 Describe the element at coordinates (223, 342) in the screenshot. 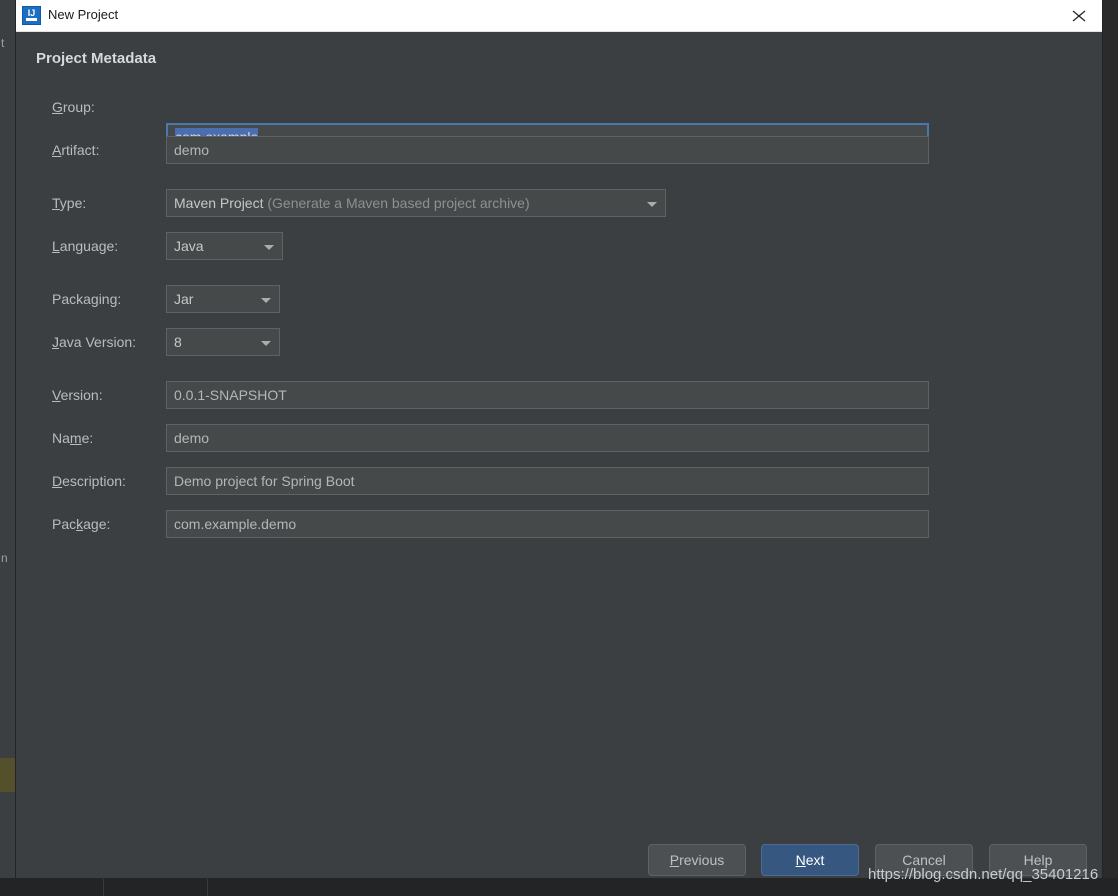

I see `java-version-dropdown: 8` at that location.